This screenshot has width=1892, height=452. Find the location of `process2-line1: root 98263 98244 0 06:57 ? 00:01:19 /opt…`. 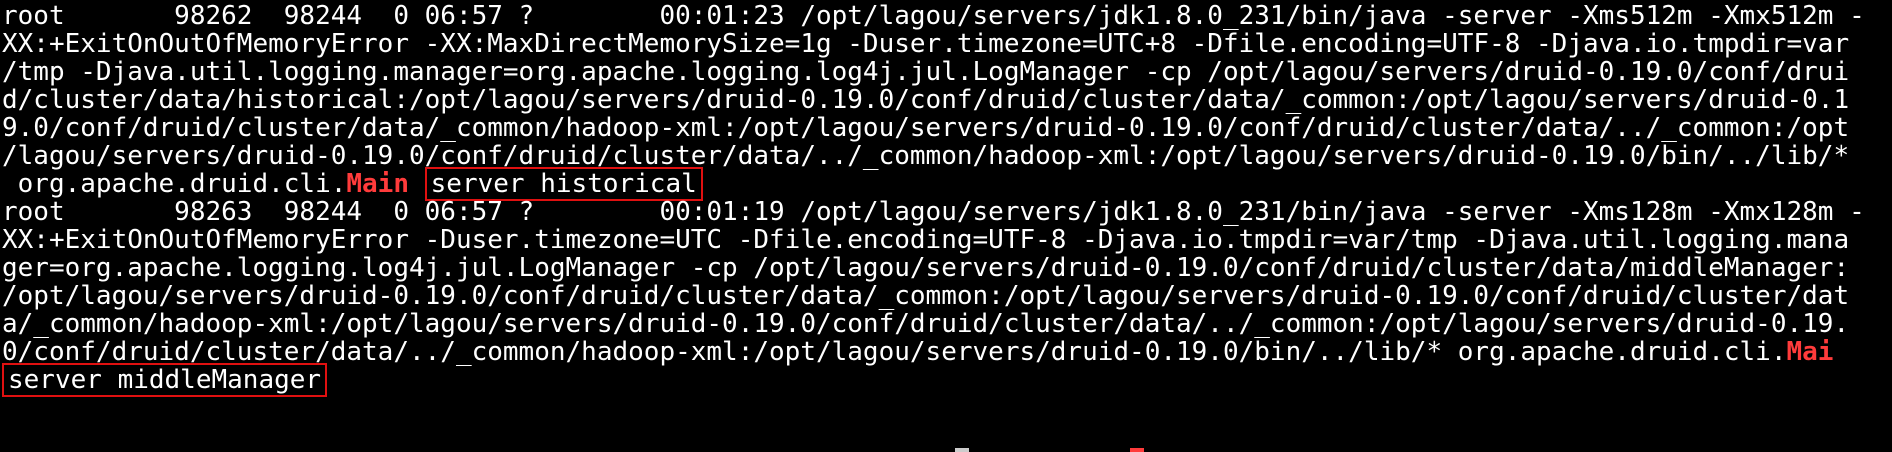

process2-line1: root 98263 98244 0 06:57 ? 00:01:19 /opt… is located at coordinates (933, 212).